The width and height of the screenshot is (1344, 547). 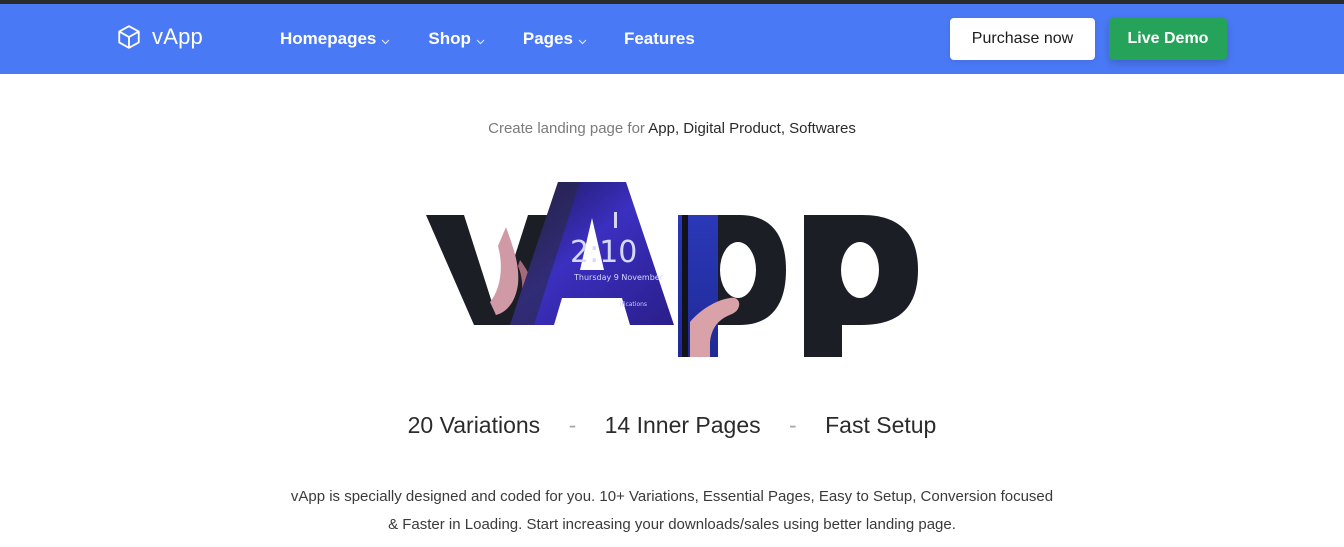 What do you see at coordinates (881, 425) in the screenshot?
I see `stat-fast-setup: Fast Setup` at bounding box center [881, 425].